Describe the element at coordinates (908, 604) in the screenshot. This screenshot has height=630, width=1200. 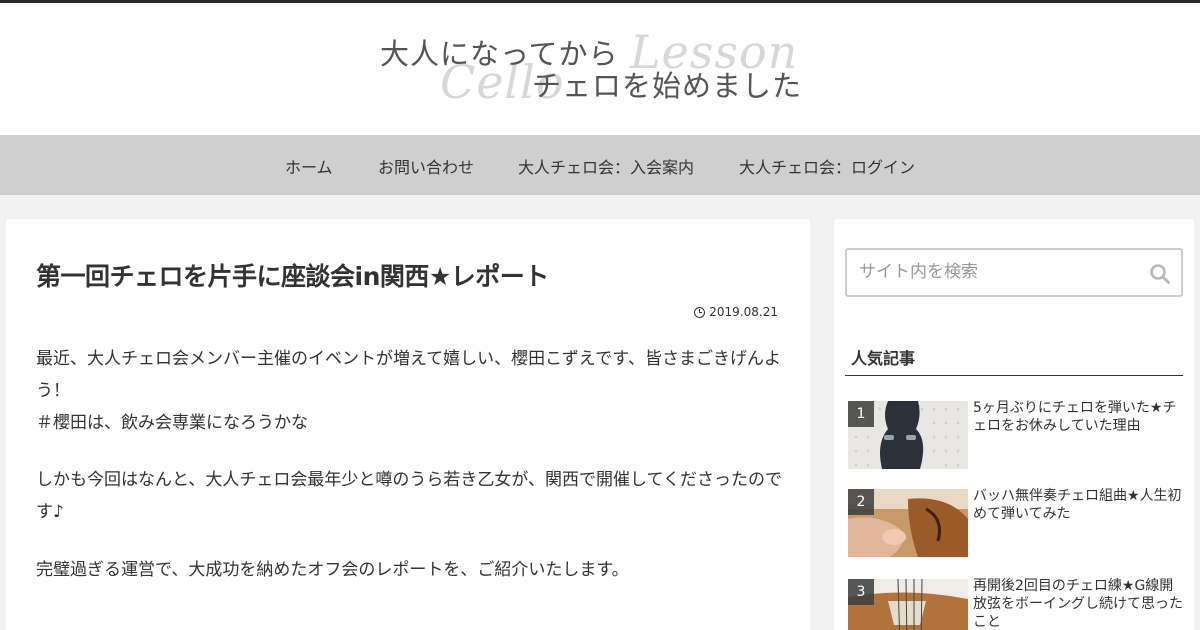
I see `popular-post-thumbnail: 3` at that location.